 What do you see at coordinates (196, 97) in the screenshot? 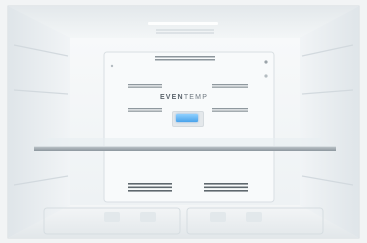
I see `brand-part-2: TEMP` at bounding box center [196, 97].